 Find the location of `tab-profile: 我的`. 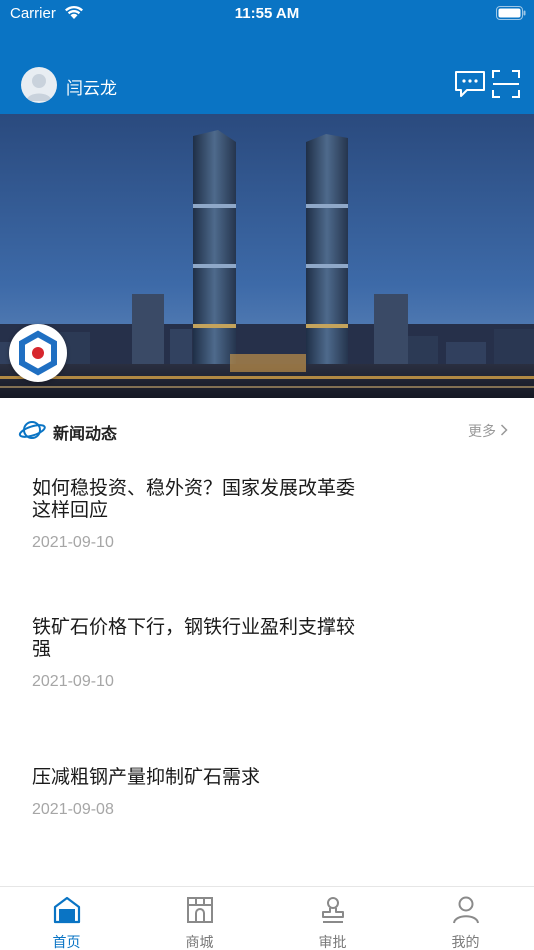

tab-profile: 我的 is located at coordinates (465, 918).